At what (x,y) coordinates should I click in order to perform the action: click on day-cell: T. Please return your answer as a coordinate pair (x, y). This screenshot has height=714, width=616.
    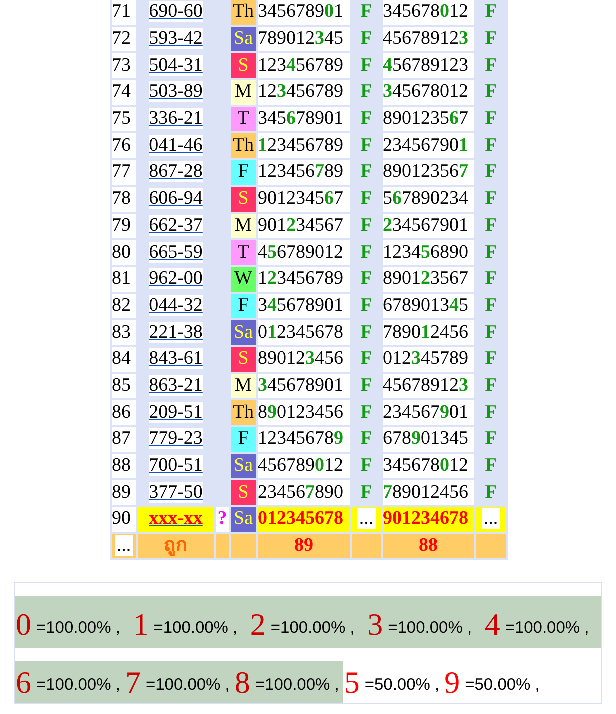
    Looking at the image, I should click on (243, 119).